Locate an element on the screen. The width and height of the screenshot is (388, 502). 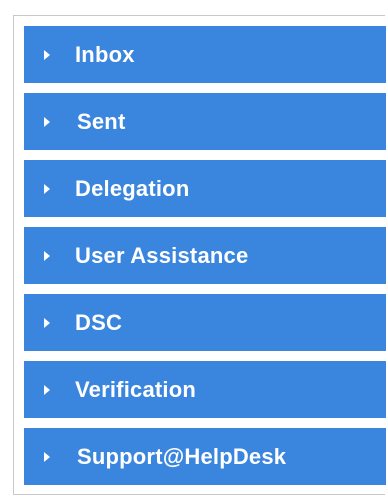
menu-item-verification: Verification is located at coordinates (205, 389).